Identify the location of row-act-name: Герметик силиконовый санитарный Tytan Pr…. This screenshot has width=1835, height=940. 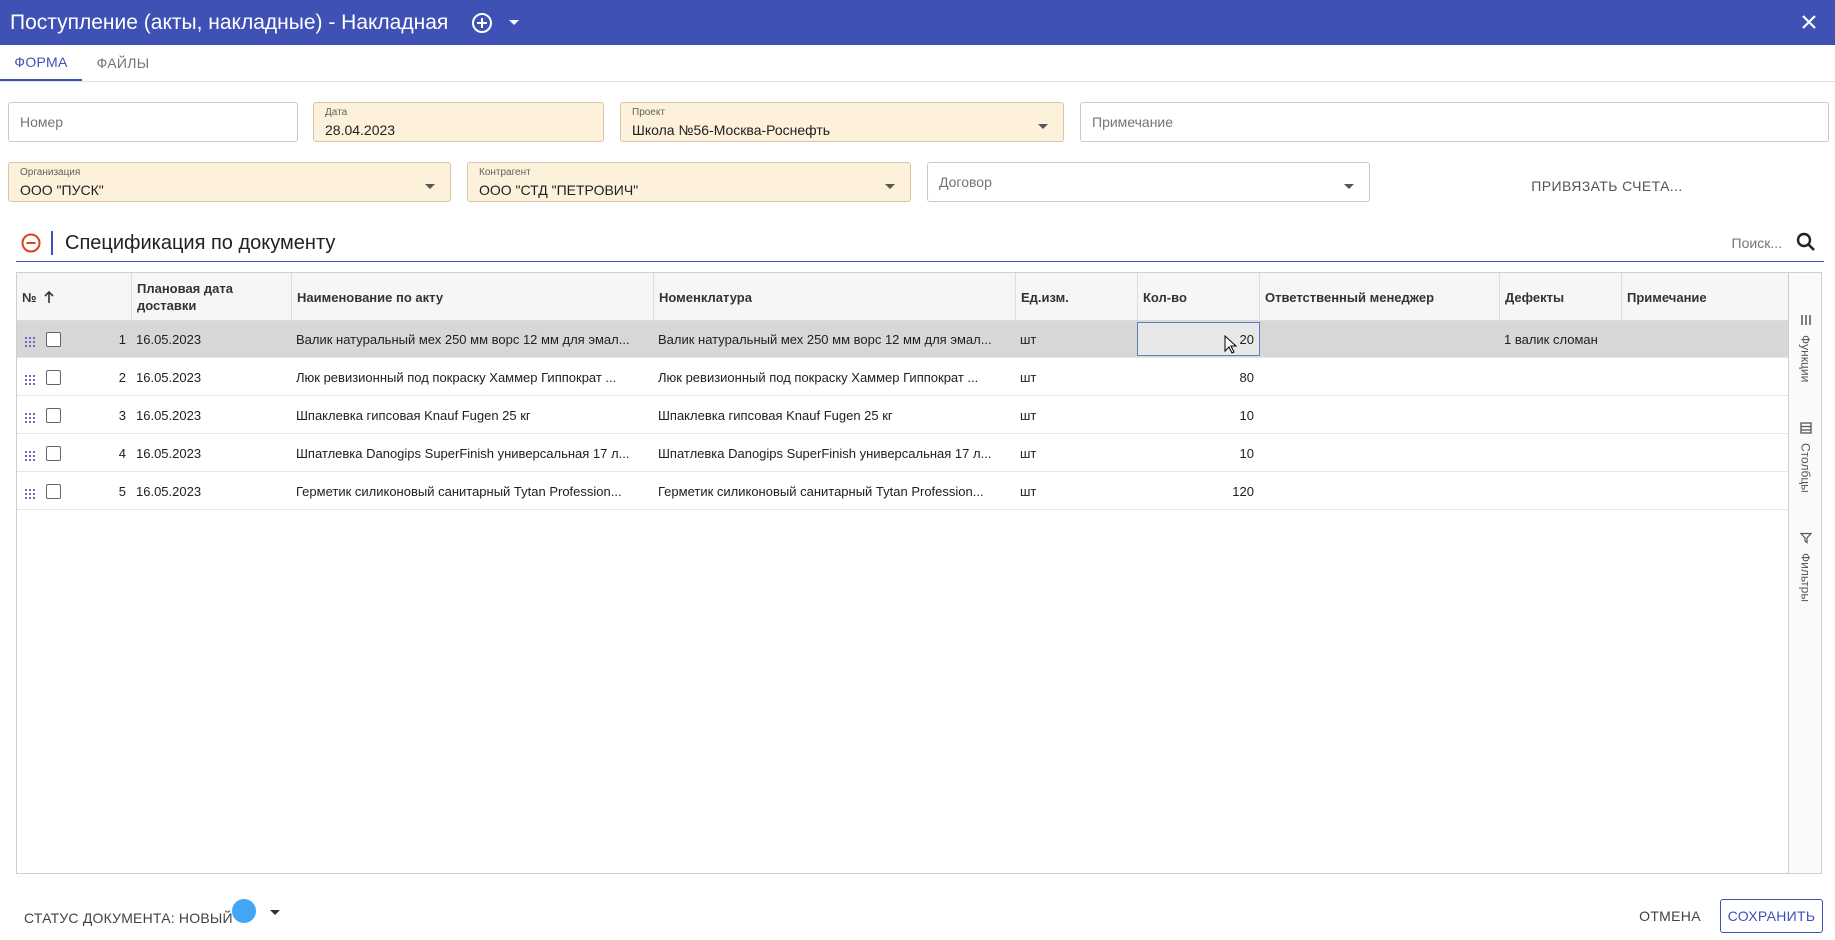
(472, 491).